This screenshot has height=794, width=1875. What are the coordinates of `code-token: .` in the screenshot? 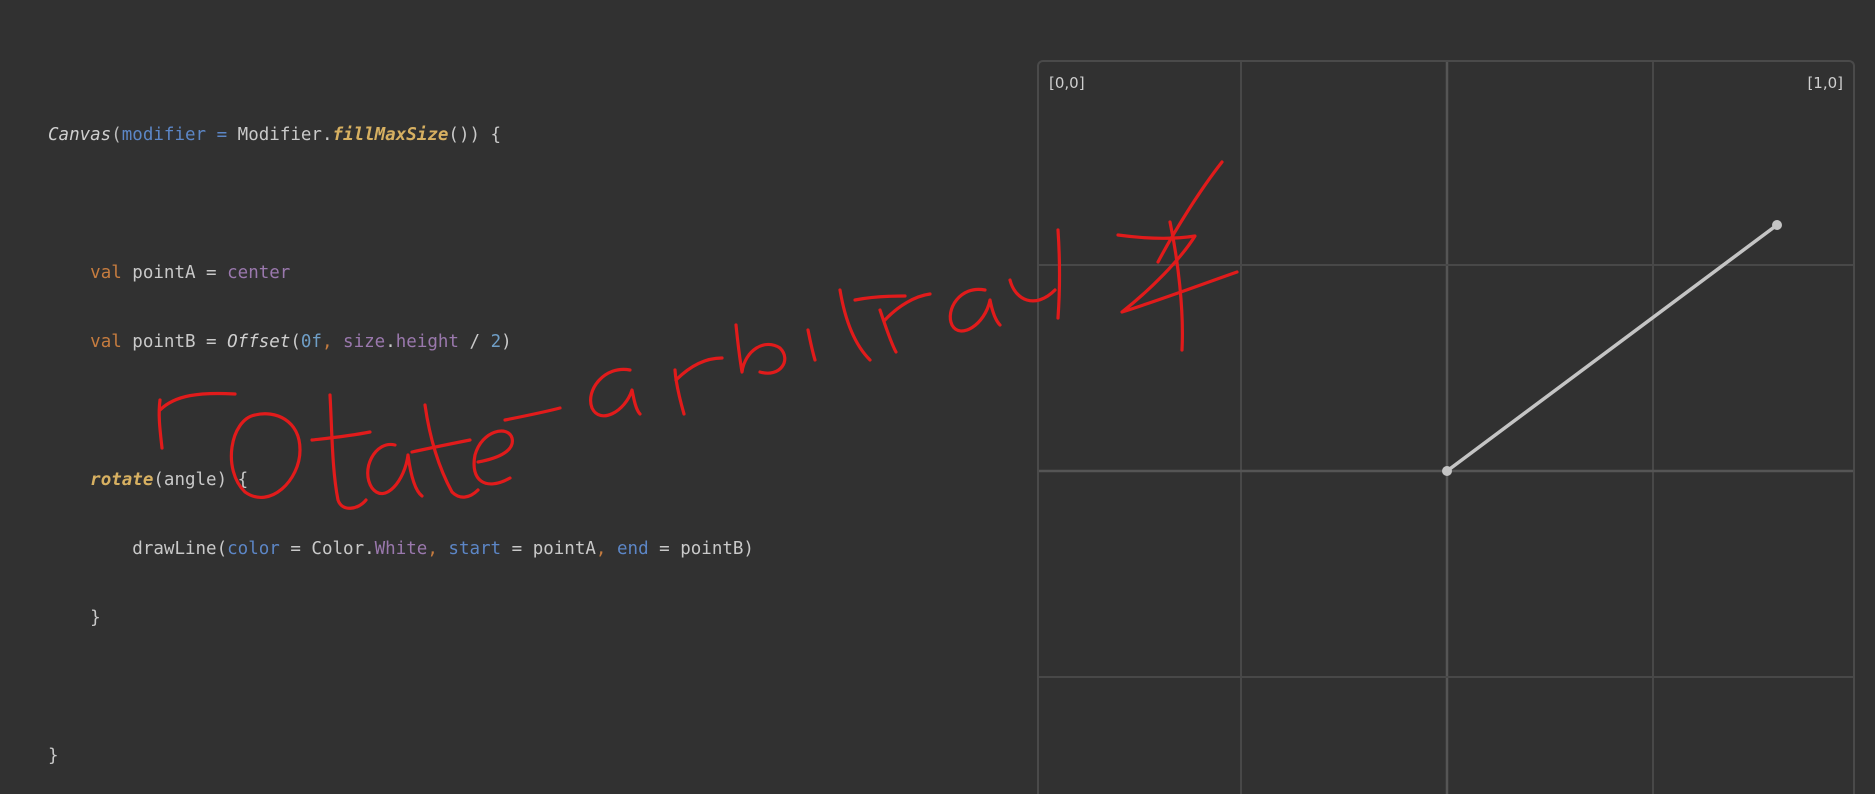 It's located at (390, 342).